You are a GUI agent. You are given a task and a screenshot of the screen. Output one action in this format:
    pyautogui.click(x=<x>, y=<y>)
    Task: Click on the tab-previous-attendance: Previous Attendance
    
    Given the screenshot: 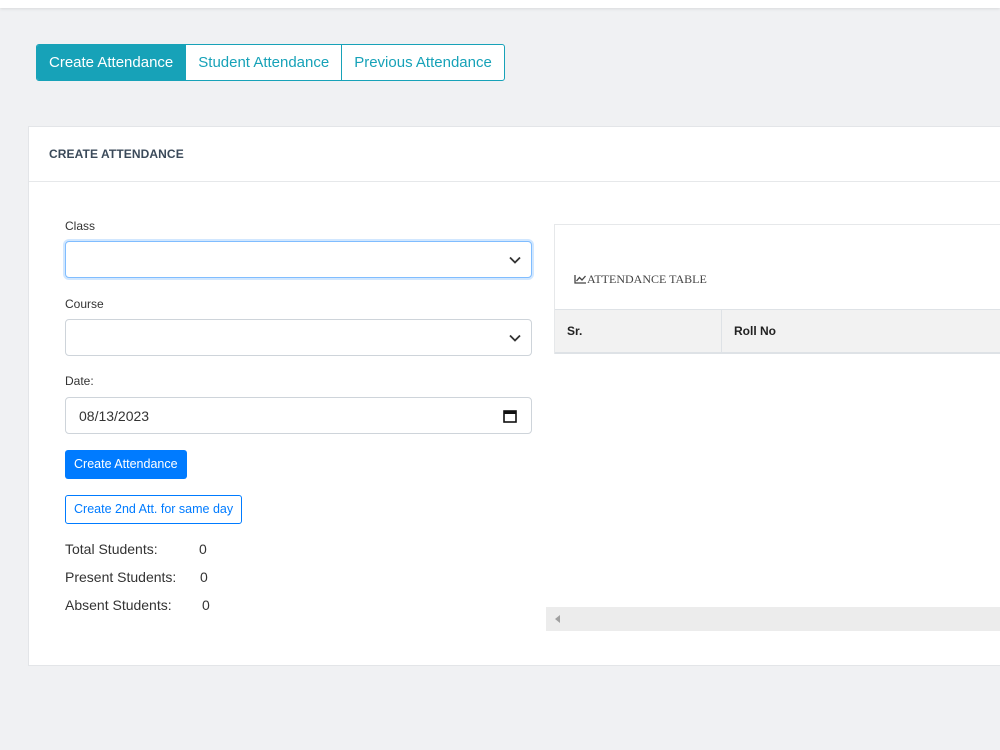 What is the action you would take?
    pyautogui.click(x=423, y=62)
    